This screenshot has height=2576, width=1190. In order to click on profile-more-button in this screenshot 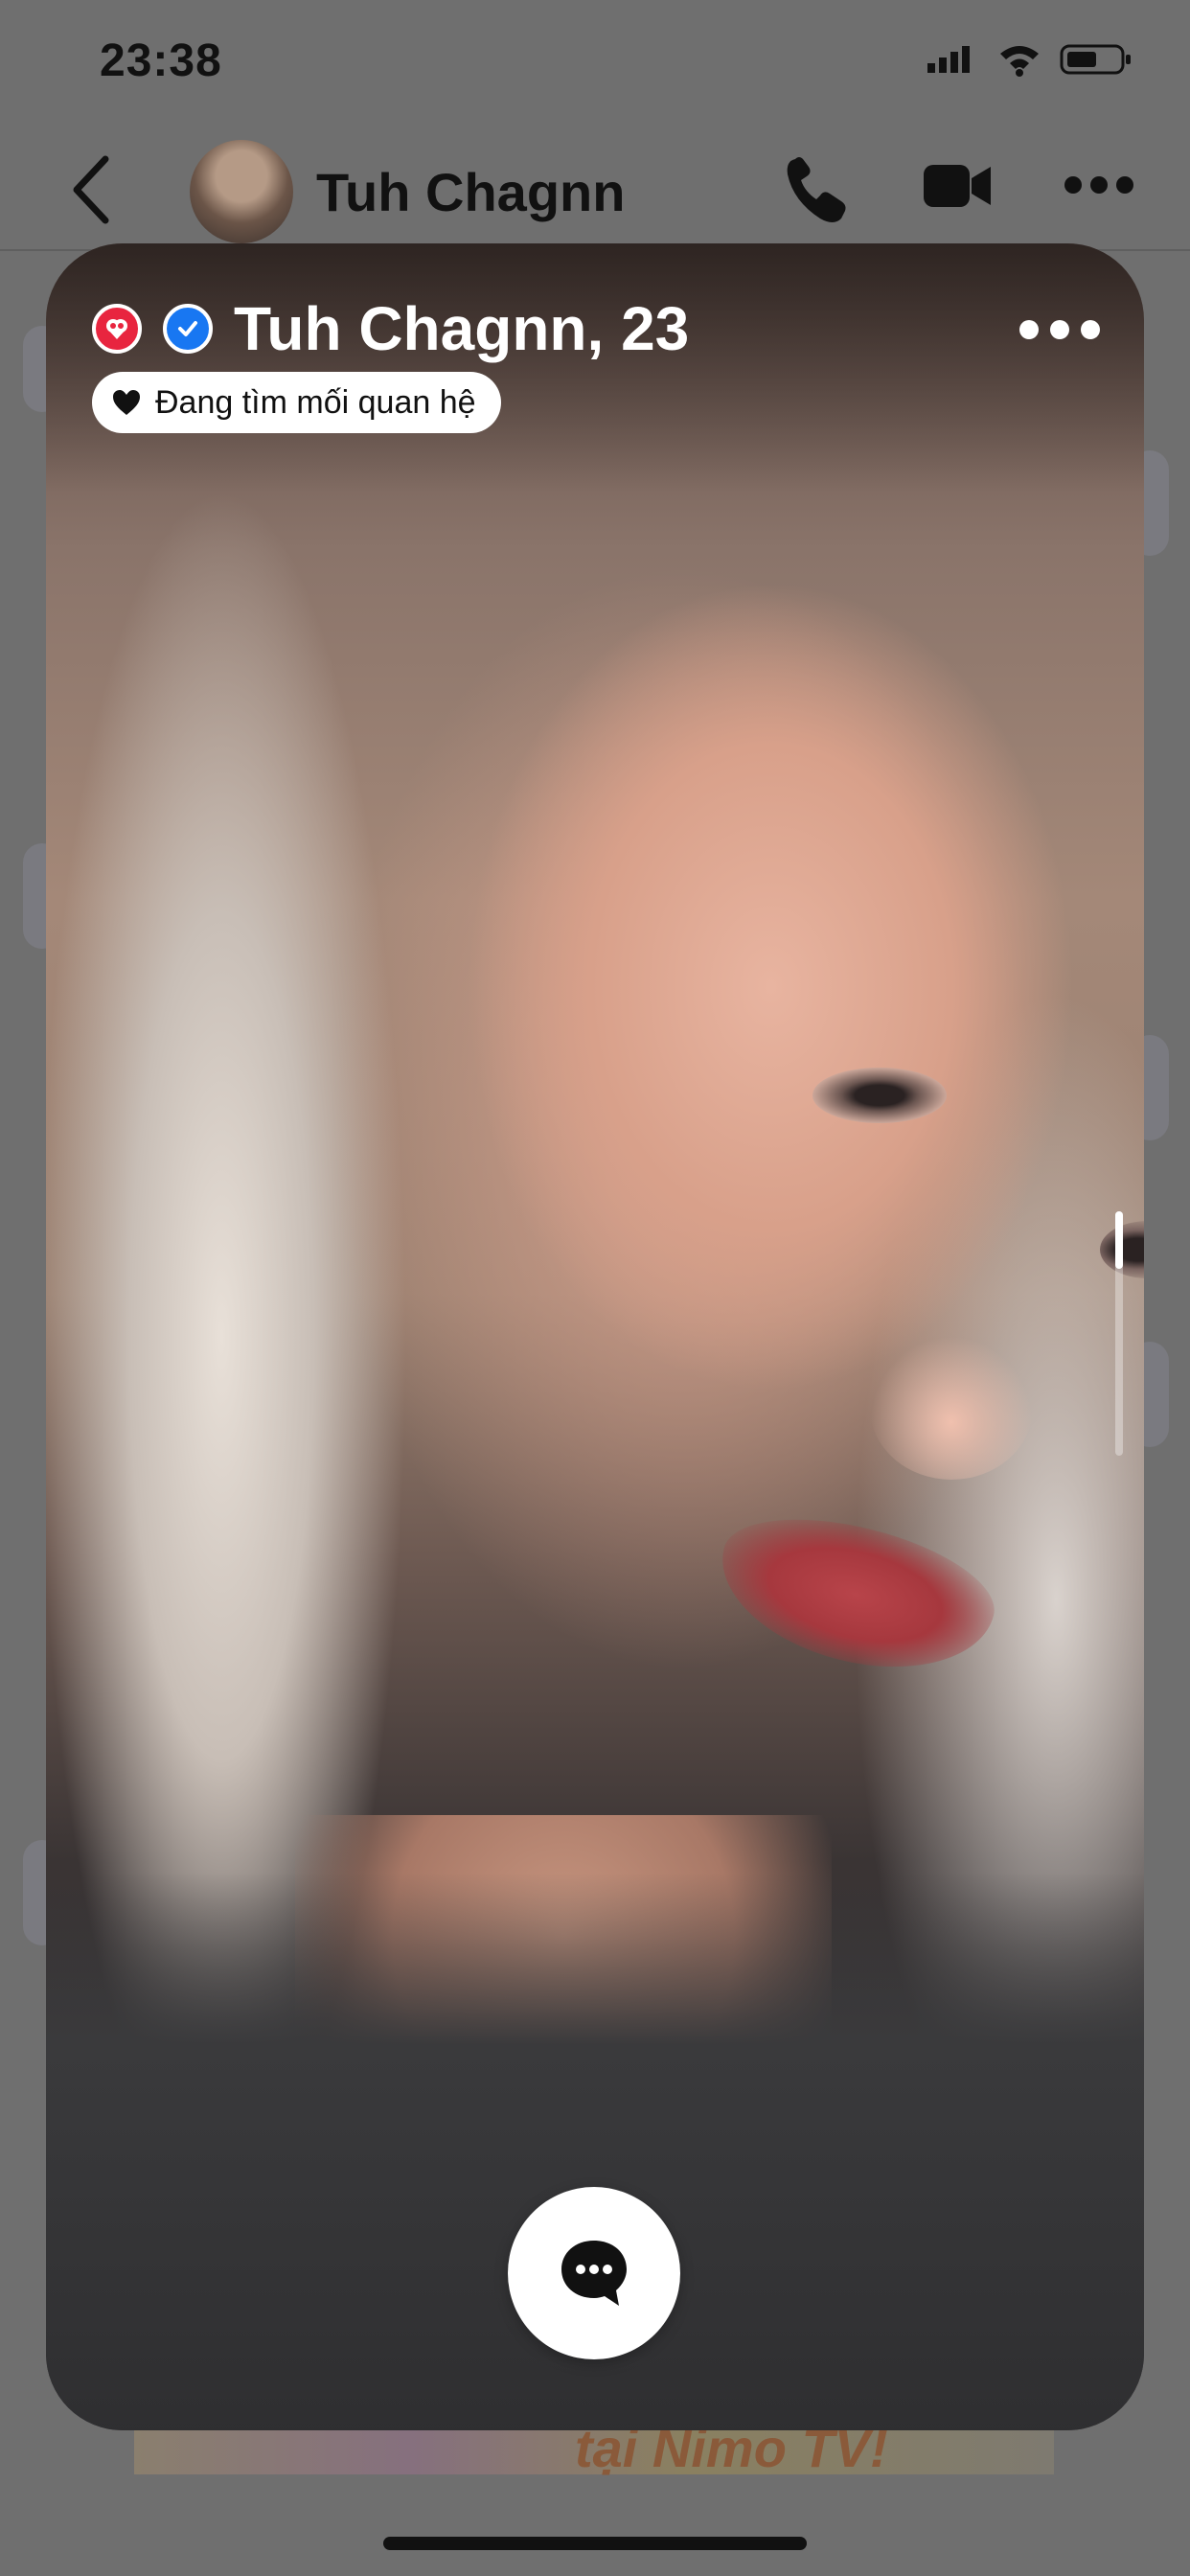, I will do `click(1060, 329)`.